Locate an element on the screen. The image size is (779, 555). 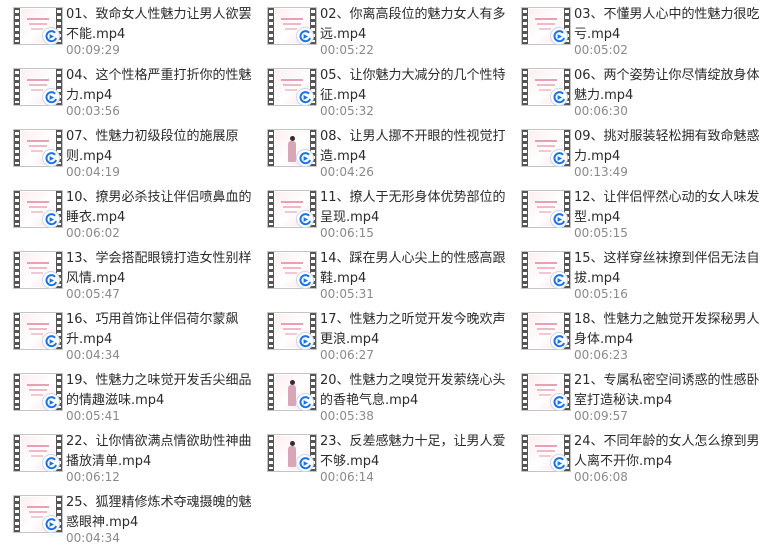
file-duration: 00:06:14 is located at coordinates (347, 477).